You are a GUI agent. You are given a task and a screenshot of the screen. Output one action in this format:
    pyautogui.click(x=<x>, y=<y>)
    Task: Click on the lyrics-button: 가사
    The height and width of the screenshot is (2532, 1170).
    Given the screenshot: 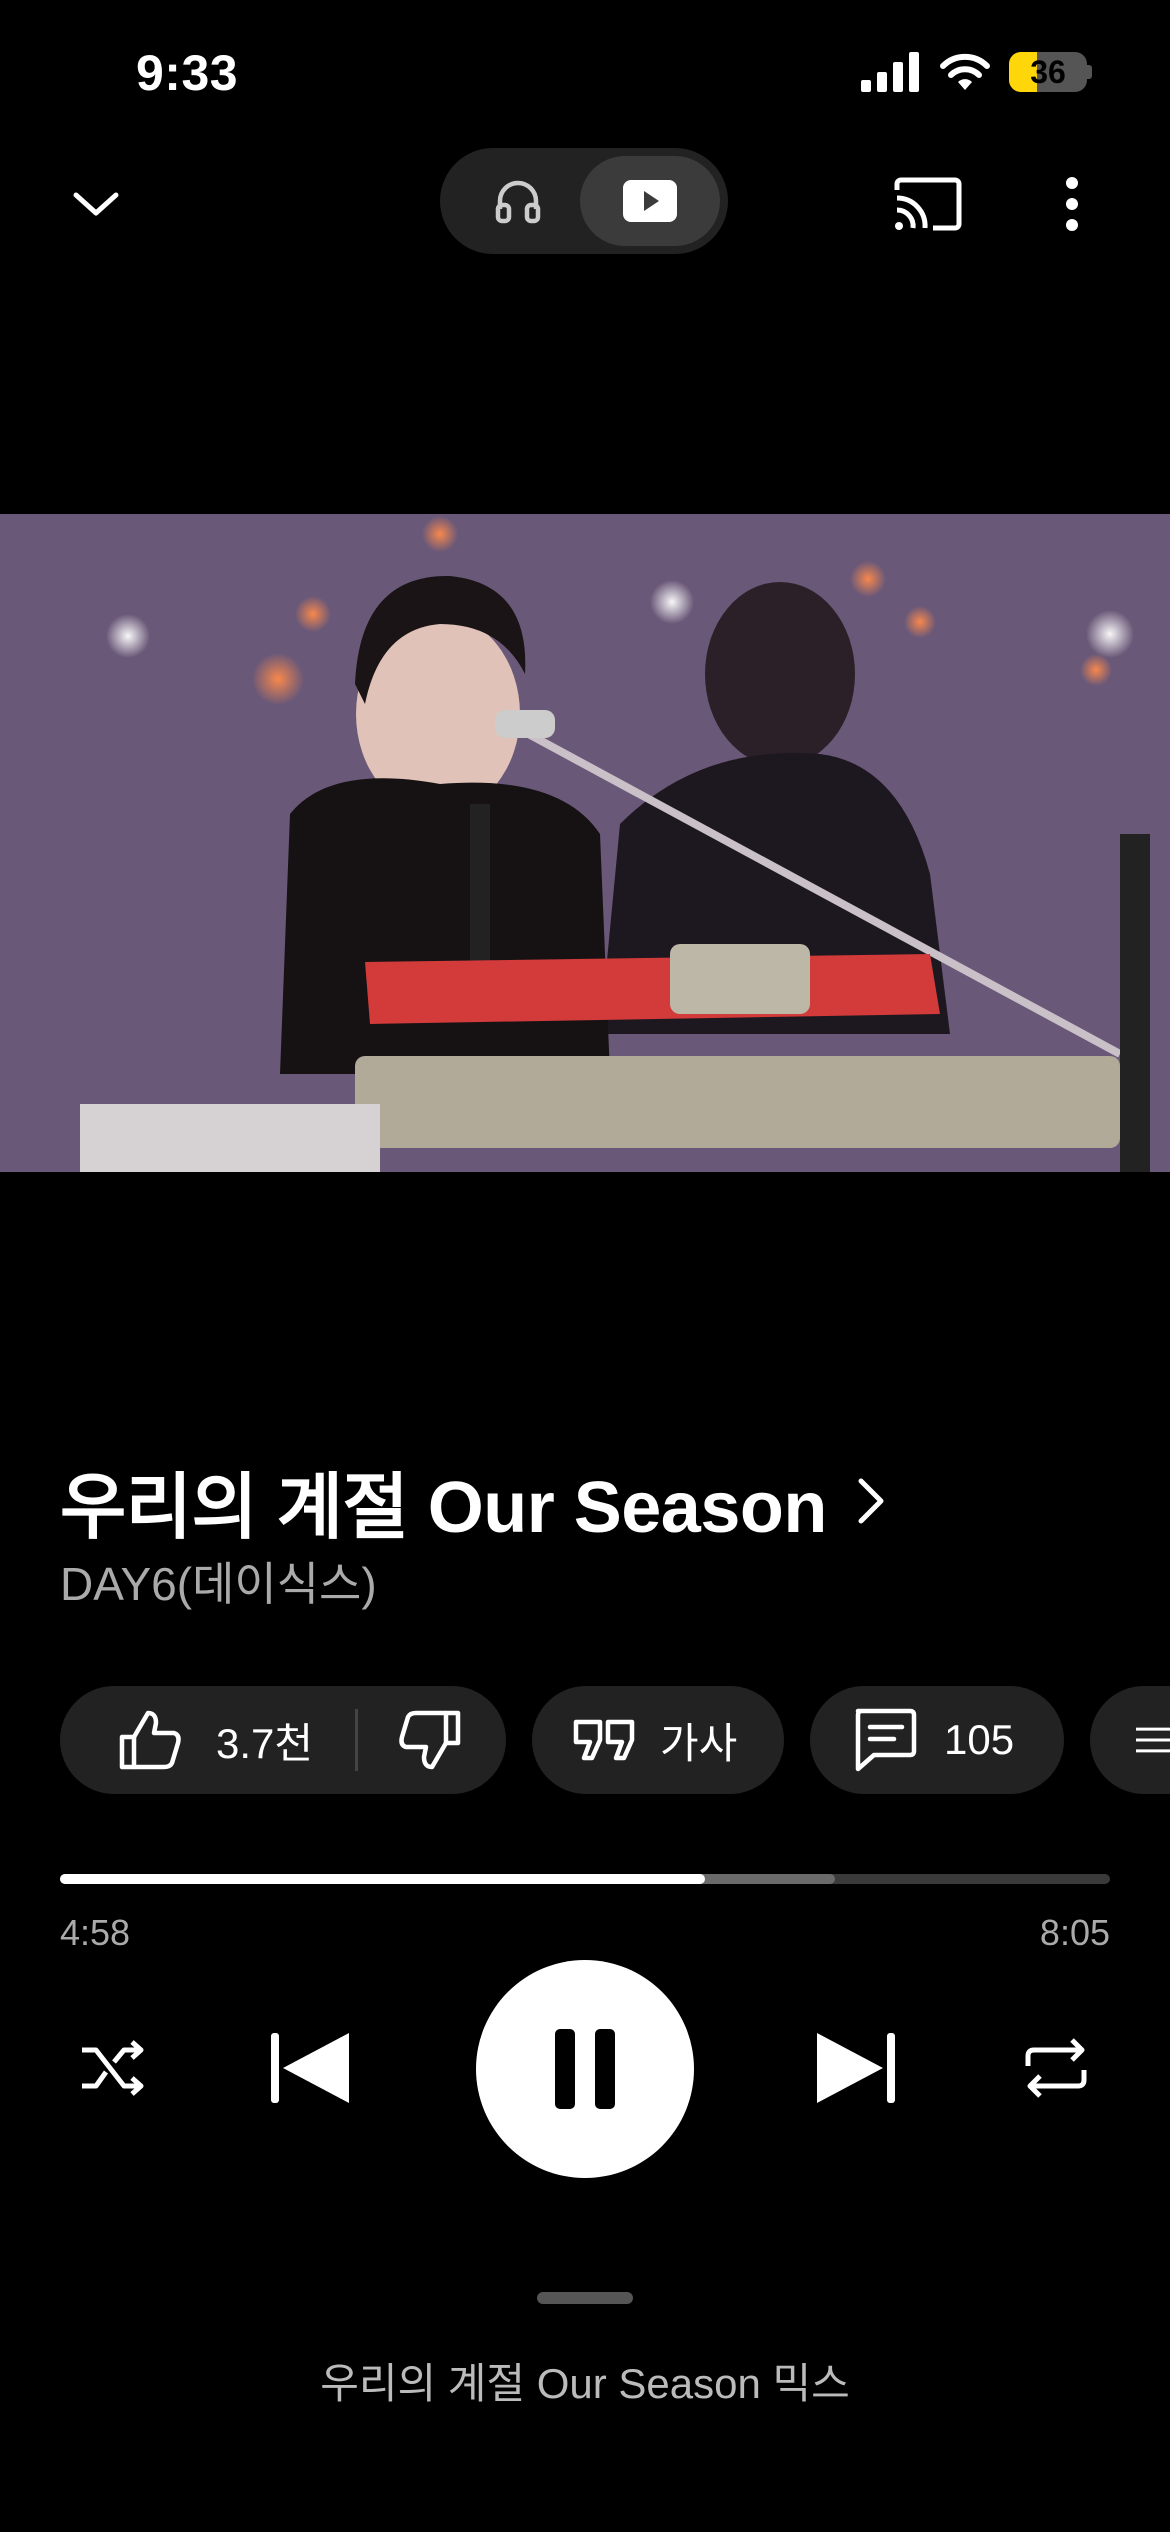 What is the action you would take?
    pyautogui.click(x=658, y=1740)
    